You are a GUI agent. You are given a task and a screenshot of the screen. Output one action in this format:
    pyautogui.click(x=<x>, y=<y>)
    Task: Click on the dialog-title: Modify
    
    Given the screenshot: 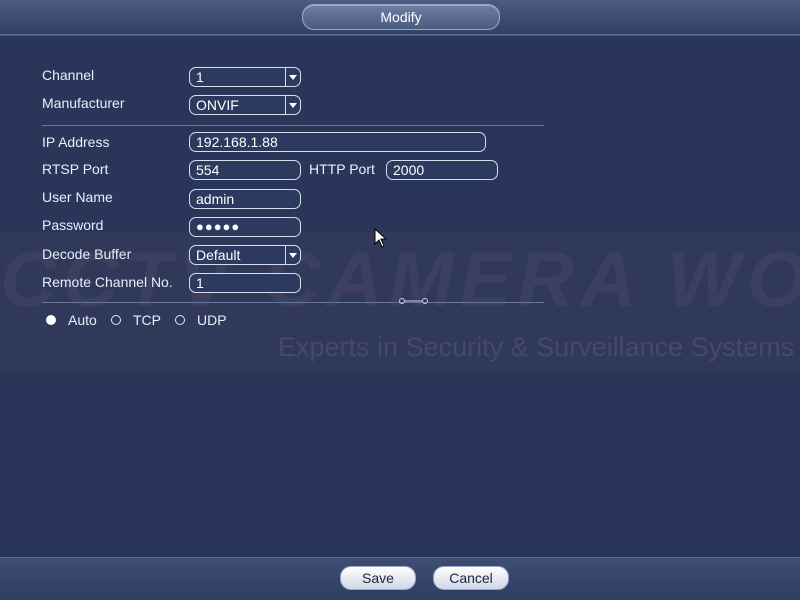 What is the action you would take?
    pyautogui.click(x=401, y=17)
    